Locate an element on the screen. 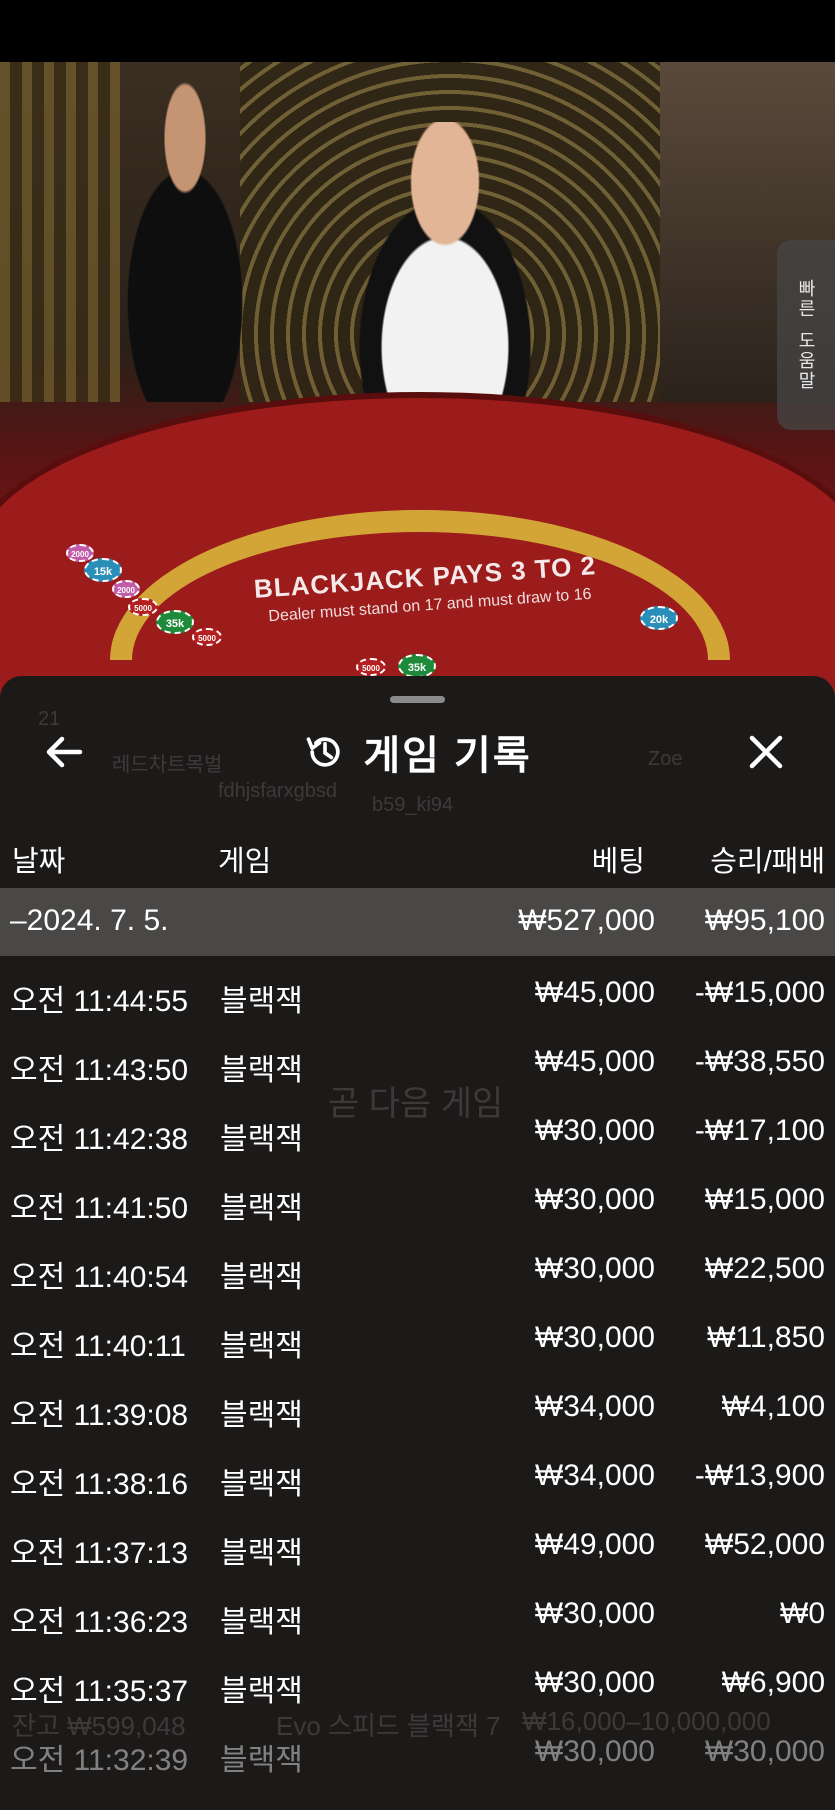 This screenshot has width=835, height=1810. bg-player: b59_ki94 is located at coordinates (413, 805).